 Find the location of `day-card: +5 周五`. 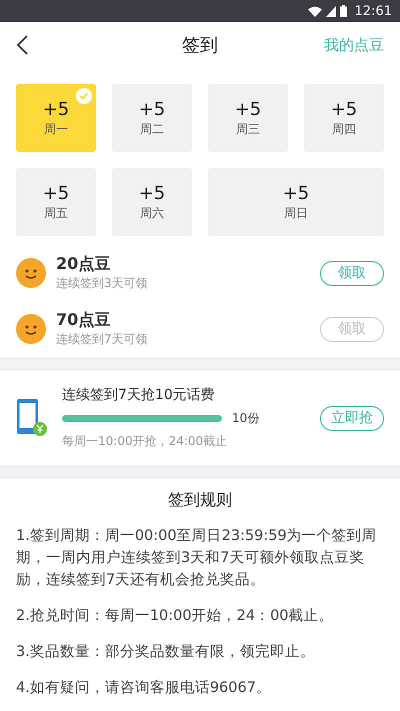

day-card: +5 周五 is located at coordinates (56, 202).